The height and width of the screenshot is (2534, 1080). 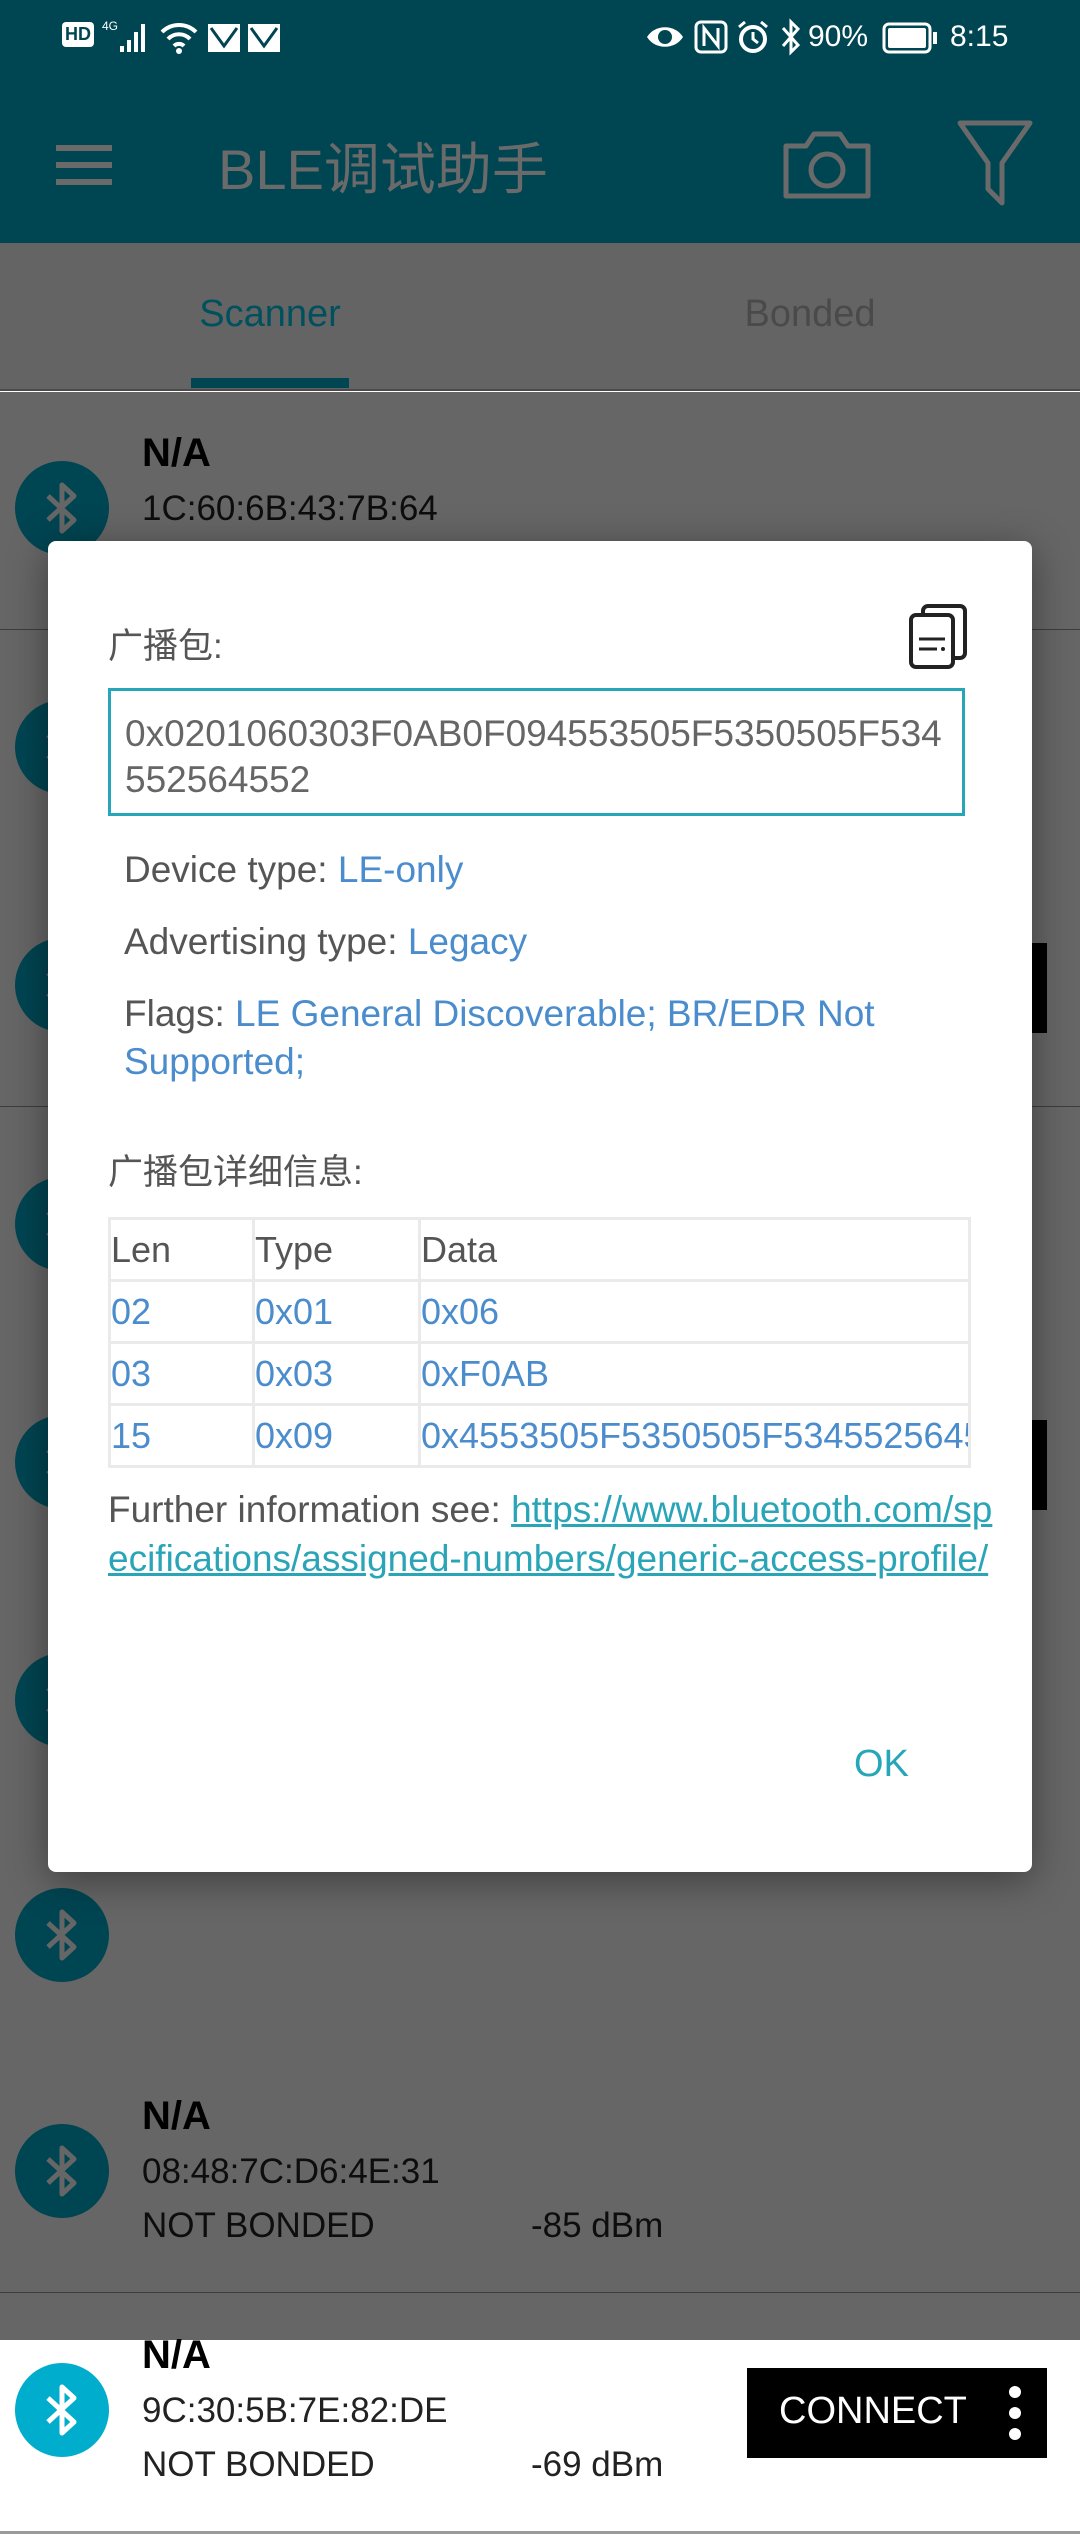 I want to click on 4g-signal-icon: 4G, so click(x=123, y=35).